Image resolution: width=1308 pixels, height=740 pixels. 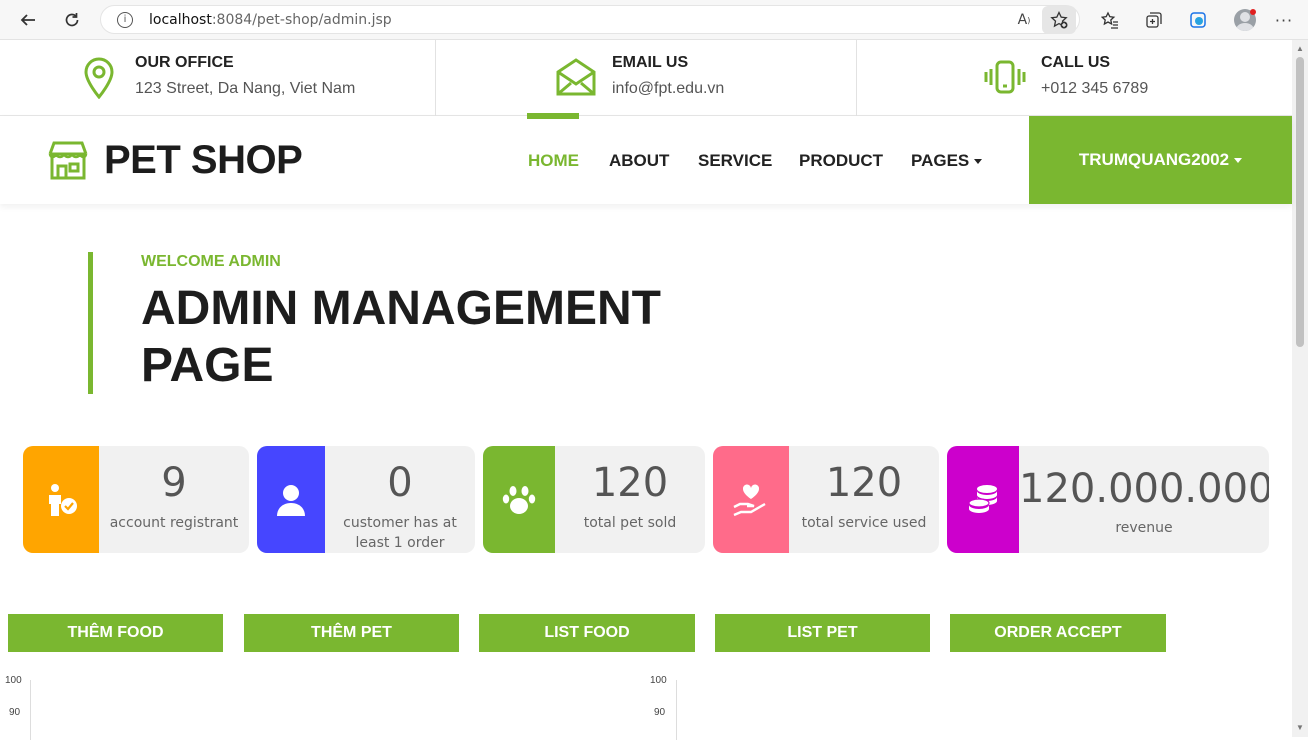 I want to click on stat-card-customers: 0 customer has at least 1 order, so click(x=366, y=499).